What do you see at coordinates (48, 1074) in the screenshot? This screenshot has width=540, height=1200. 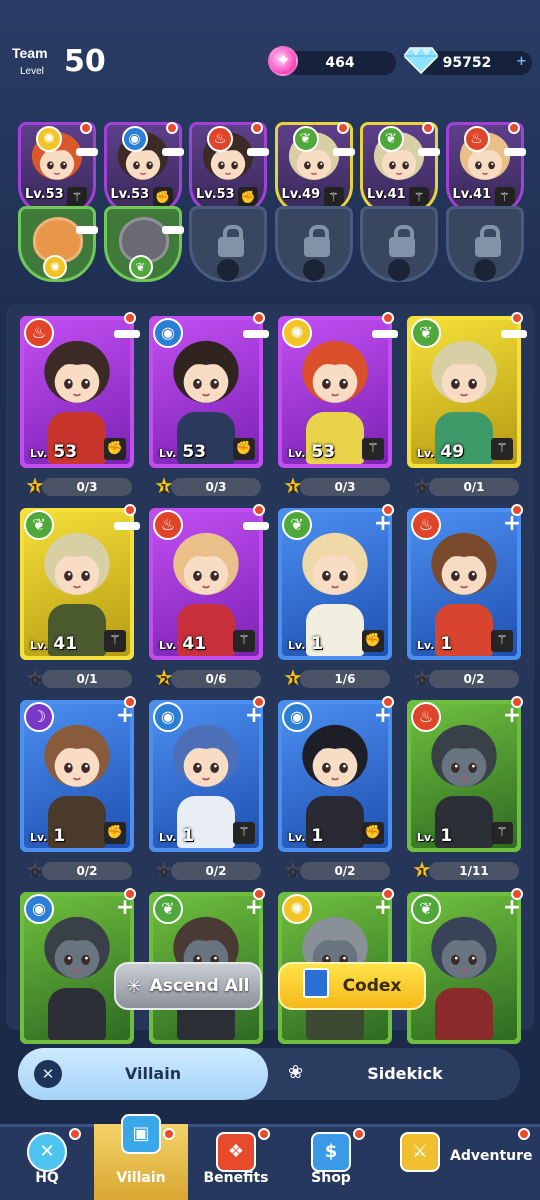 I see `villain-face-icon: ✕` at bounding box center [48, 1074].